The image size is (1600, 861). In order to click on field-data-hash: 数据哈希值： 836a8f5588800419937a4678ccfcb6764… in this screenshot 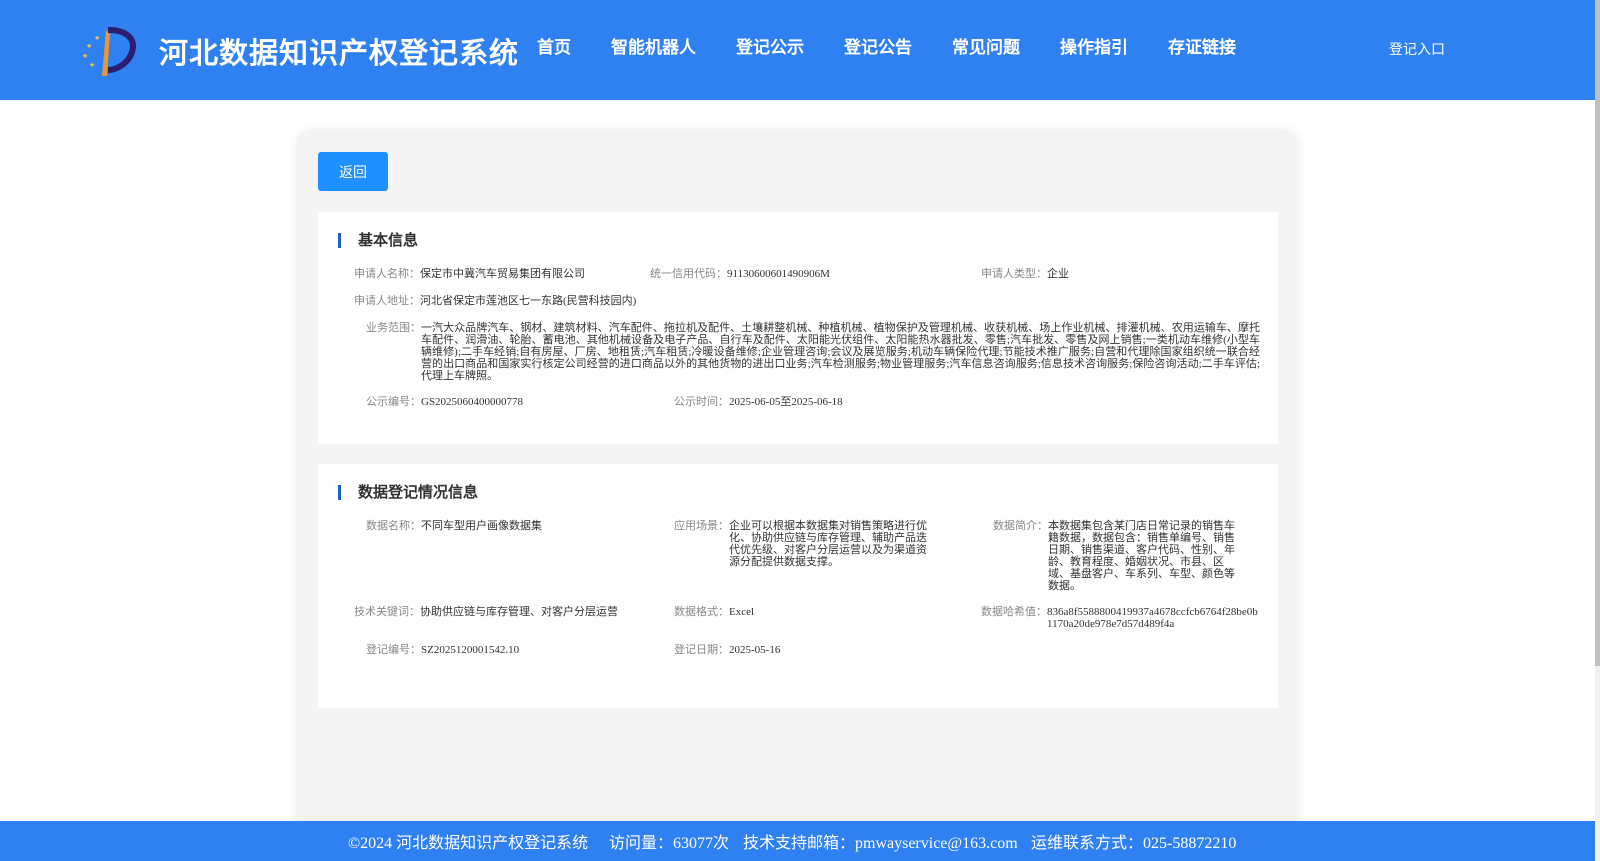, I will do `click(1122, 618)`.